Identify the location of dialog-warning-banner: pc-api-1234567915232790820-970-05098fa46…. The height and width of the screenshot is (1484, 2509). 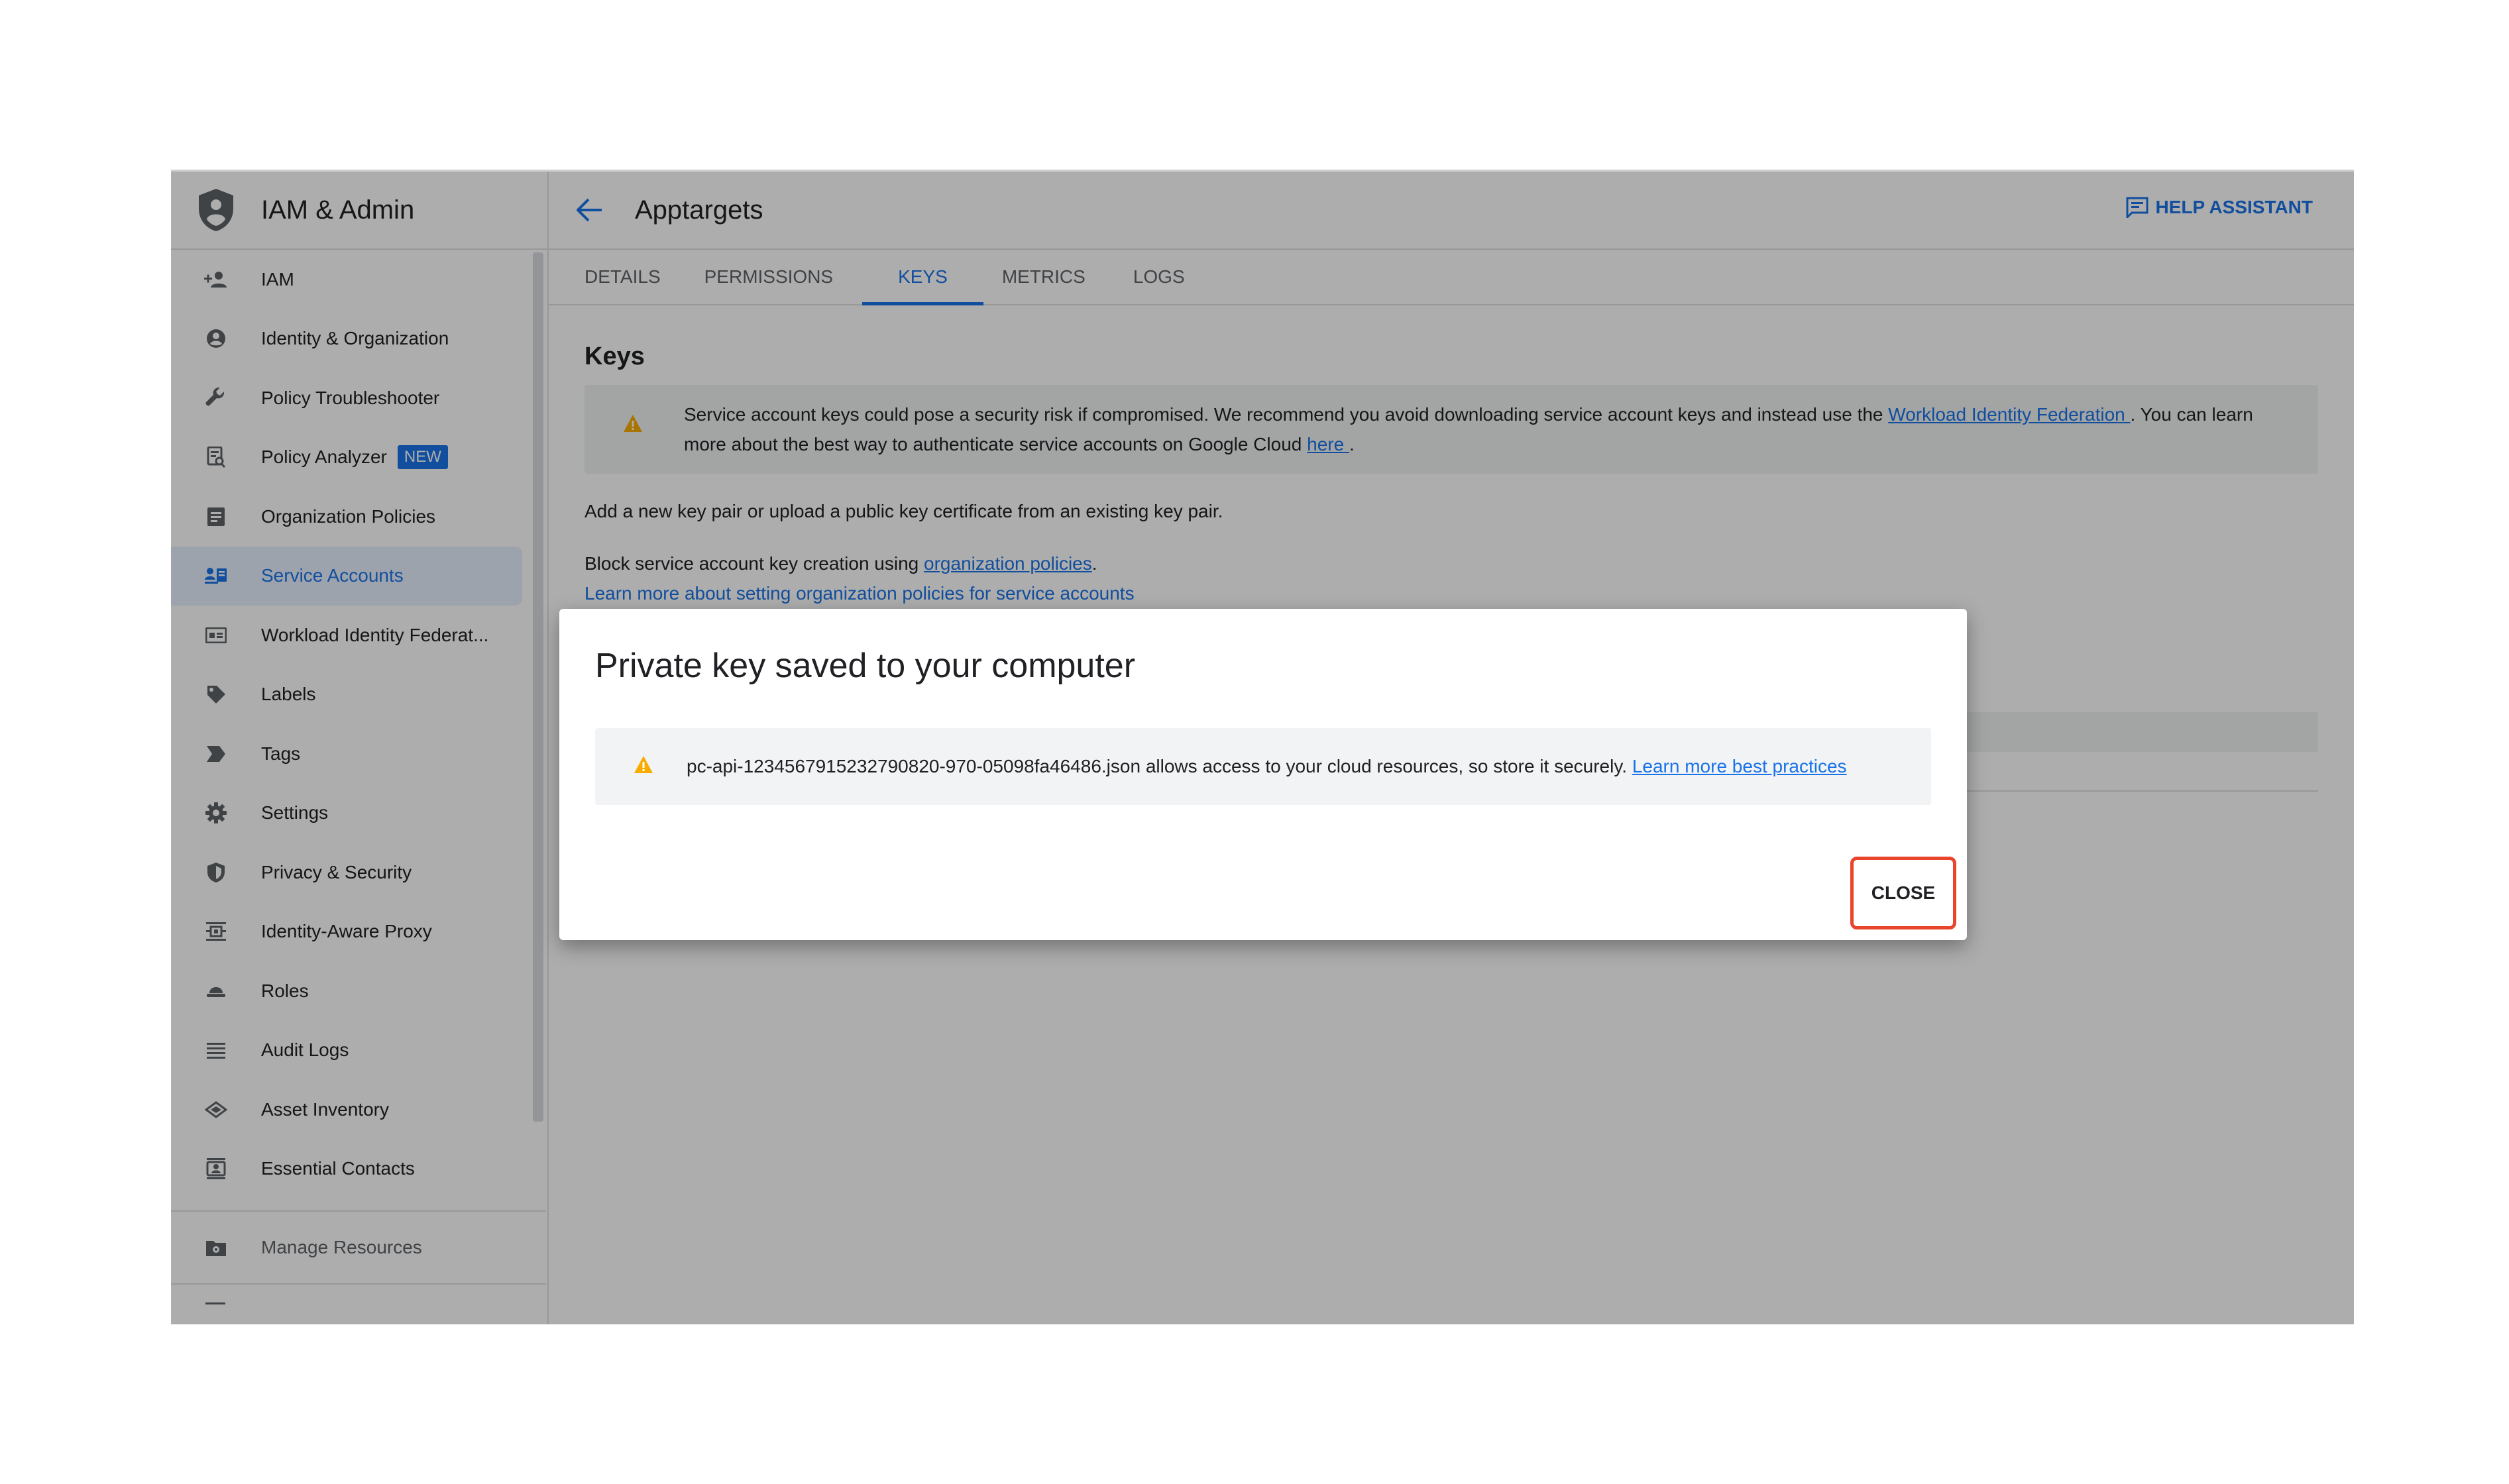
(1263, 766).